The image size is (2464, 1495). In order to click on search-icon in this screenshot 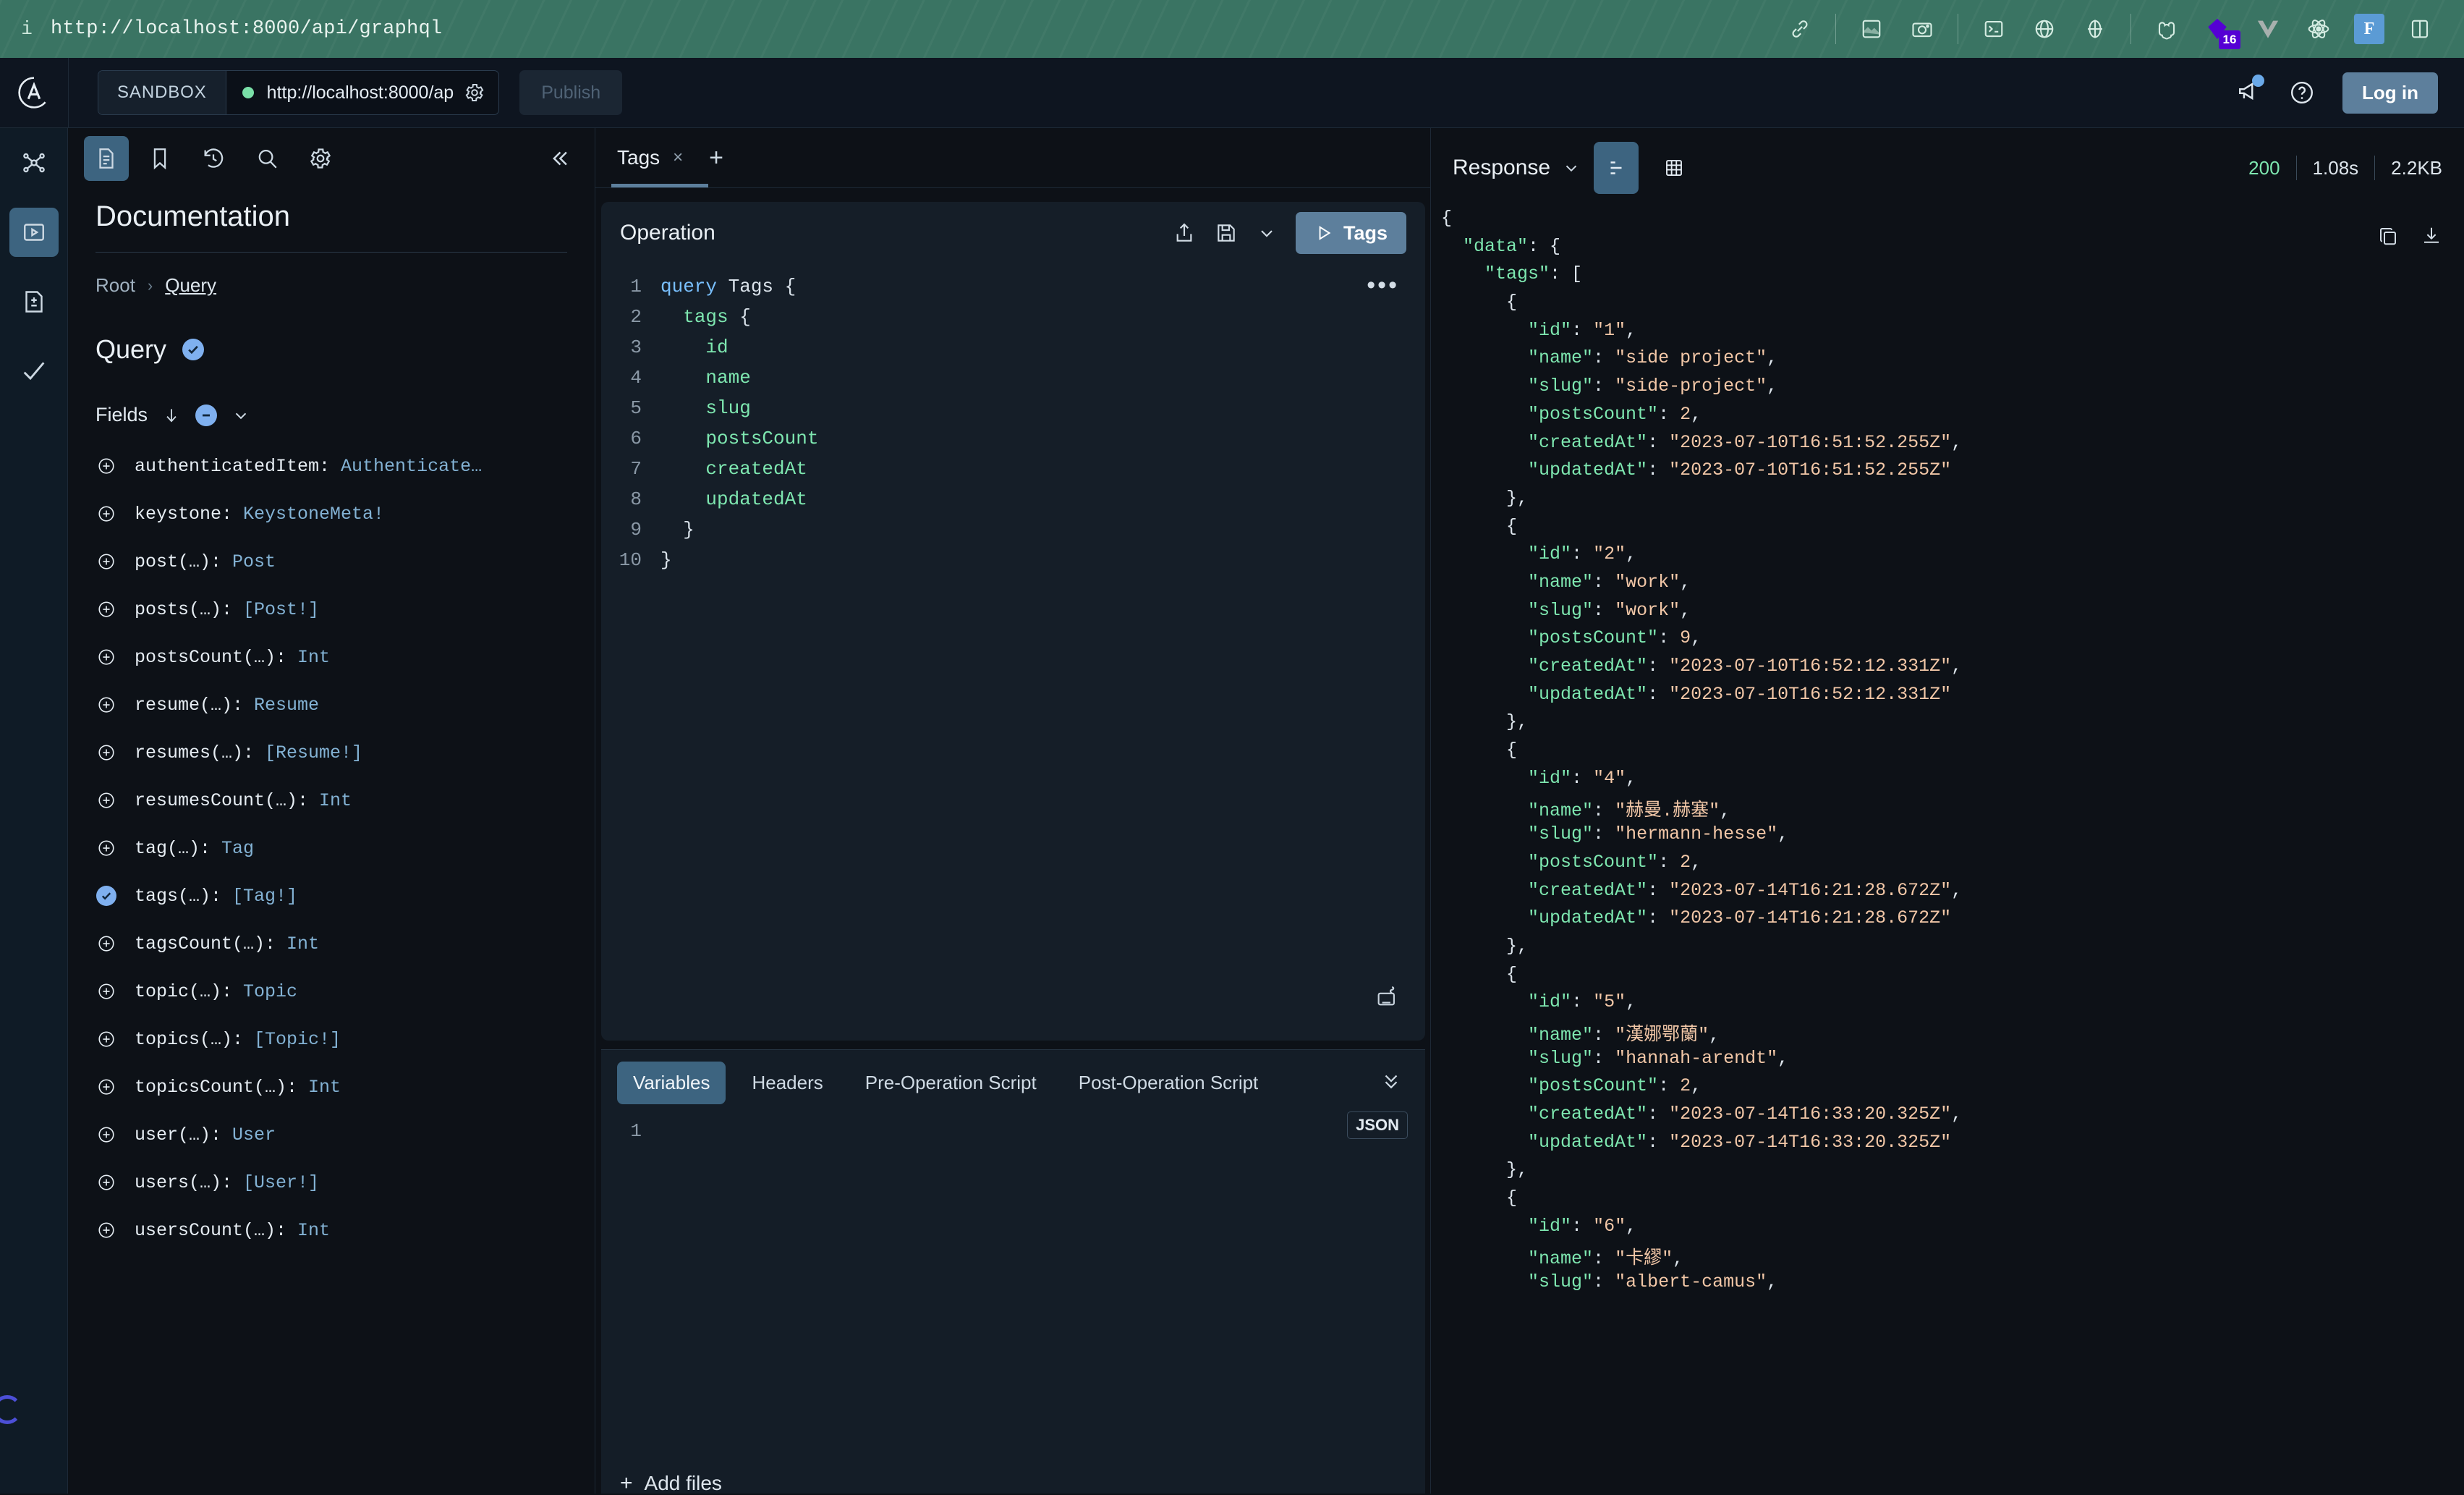, I will do `click(267, 158)`.